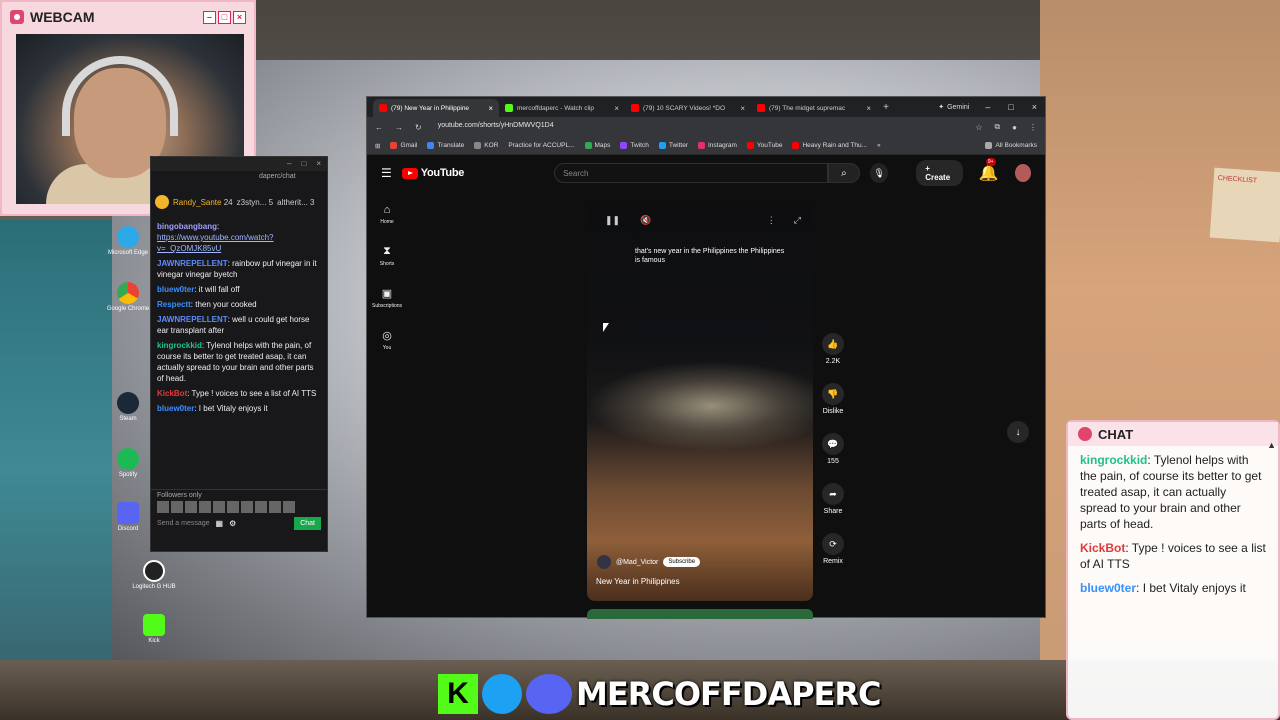 Image resolution: width=1280 pixels, height=720 pixels. I want to click on share-button: ➦ Share, so click(833, 508).